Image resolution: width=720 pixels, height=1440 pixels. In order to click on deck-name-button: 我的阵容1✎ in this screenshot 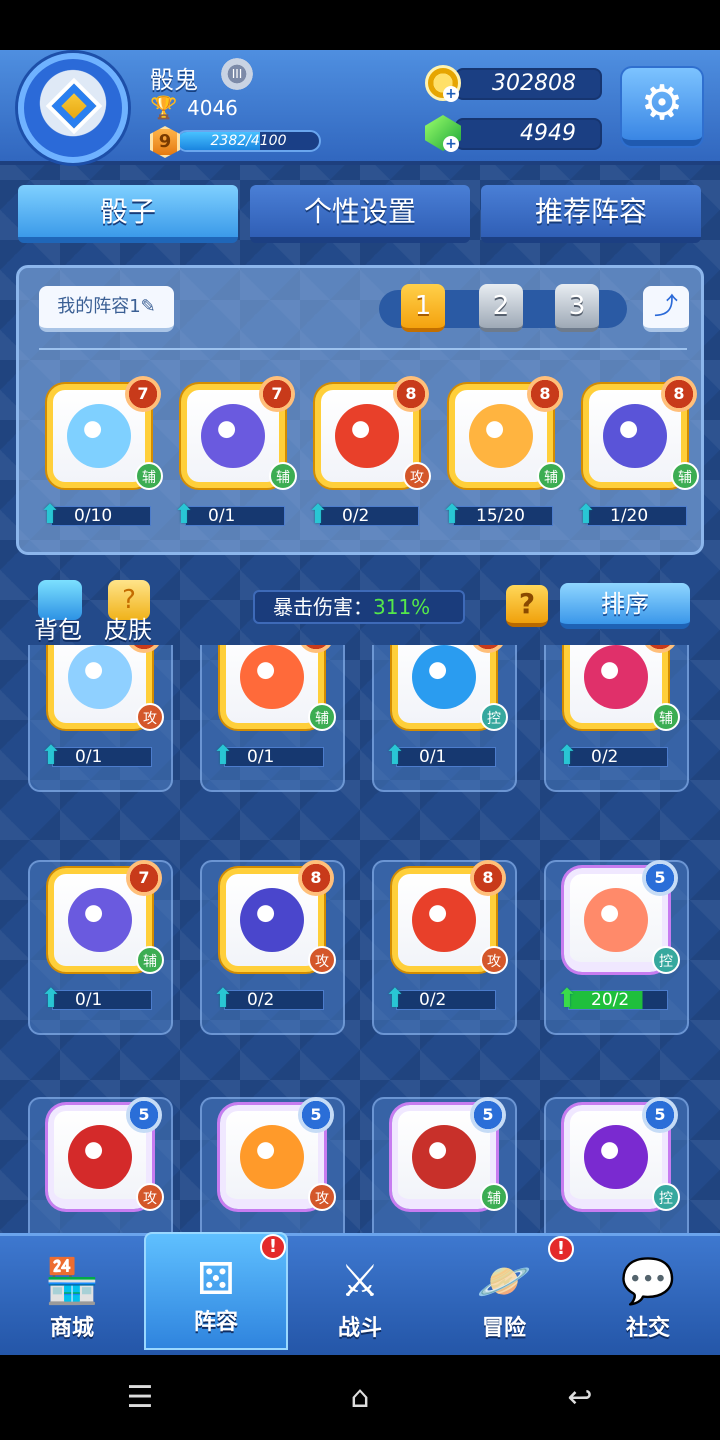, I will do `click(106, 309)`.